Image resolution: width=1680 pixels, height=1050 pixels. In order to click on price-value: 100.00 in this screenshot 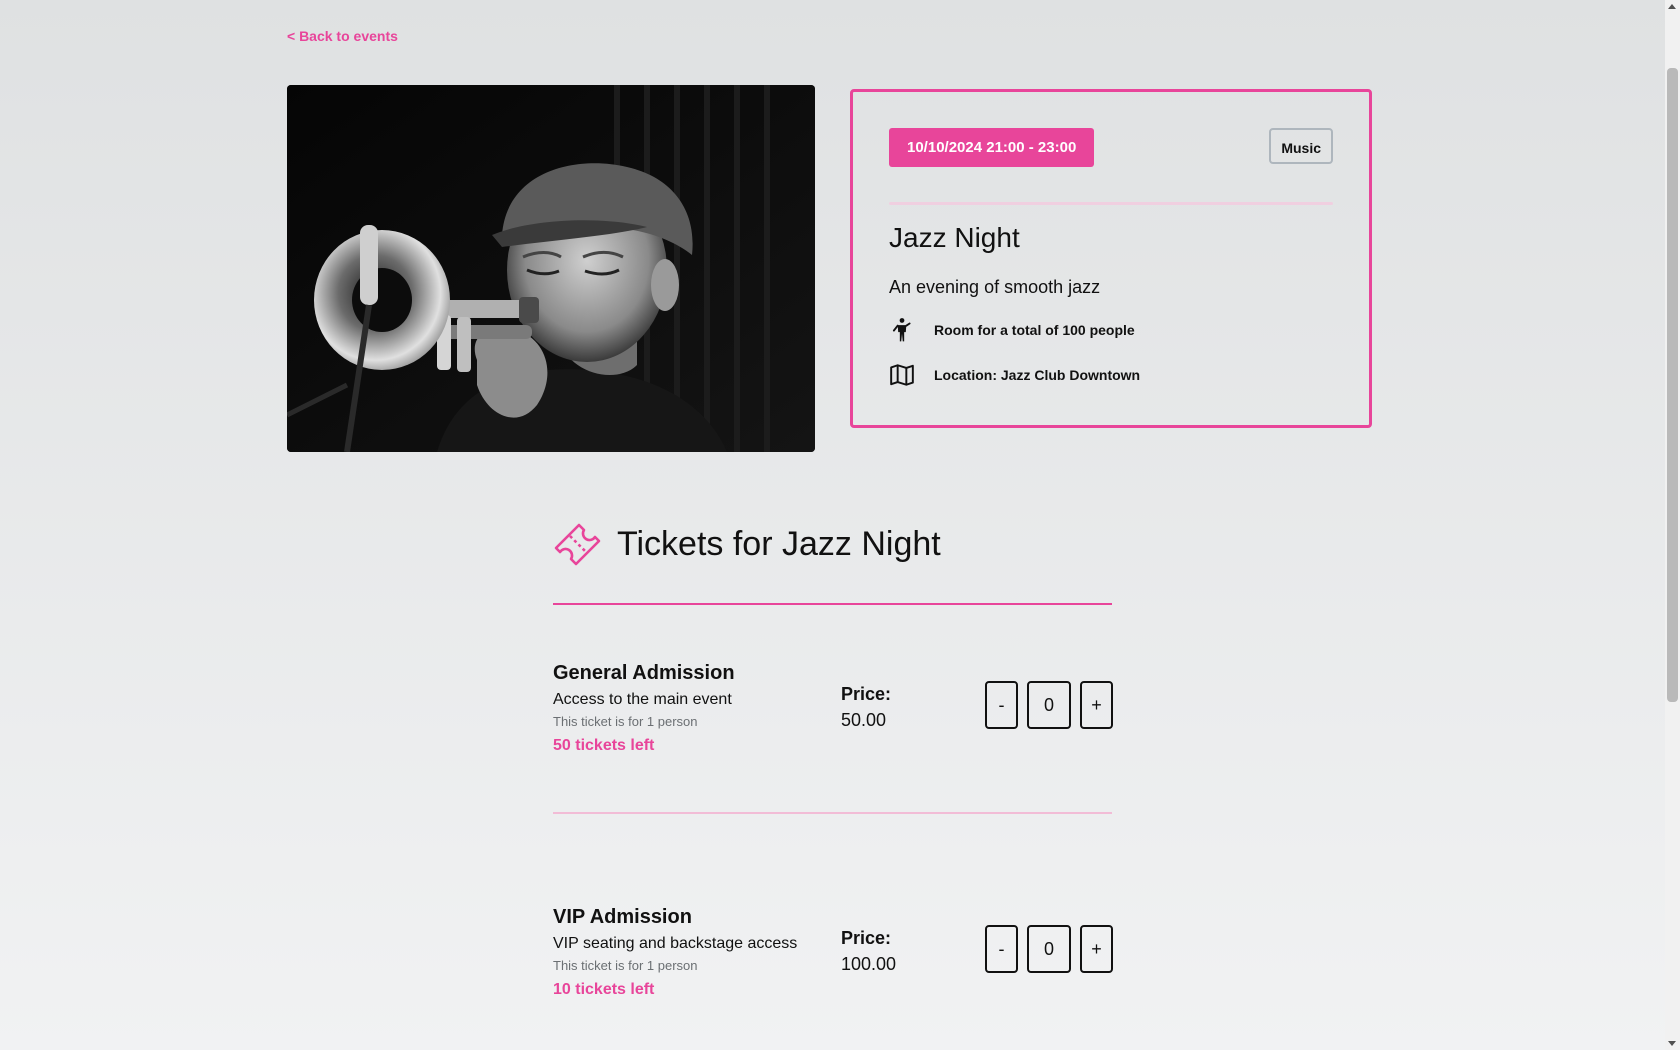, I will do `click(869, 964)`.